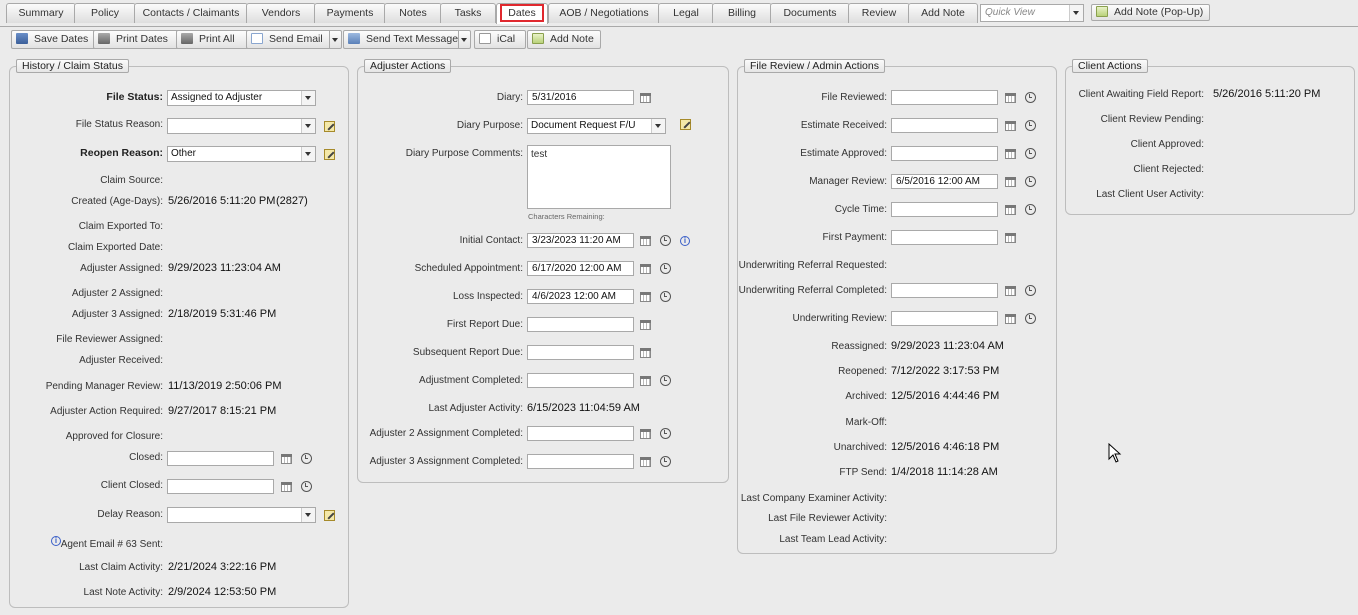 Image resolution: width=1358 pixels, height=615 pixels. I want to click on ical-button: iCal, so click(500, 39).